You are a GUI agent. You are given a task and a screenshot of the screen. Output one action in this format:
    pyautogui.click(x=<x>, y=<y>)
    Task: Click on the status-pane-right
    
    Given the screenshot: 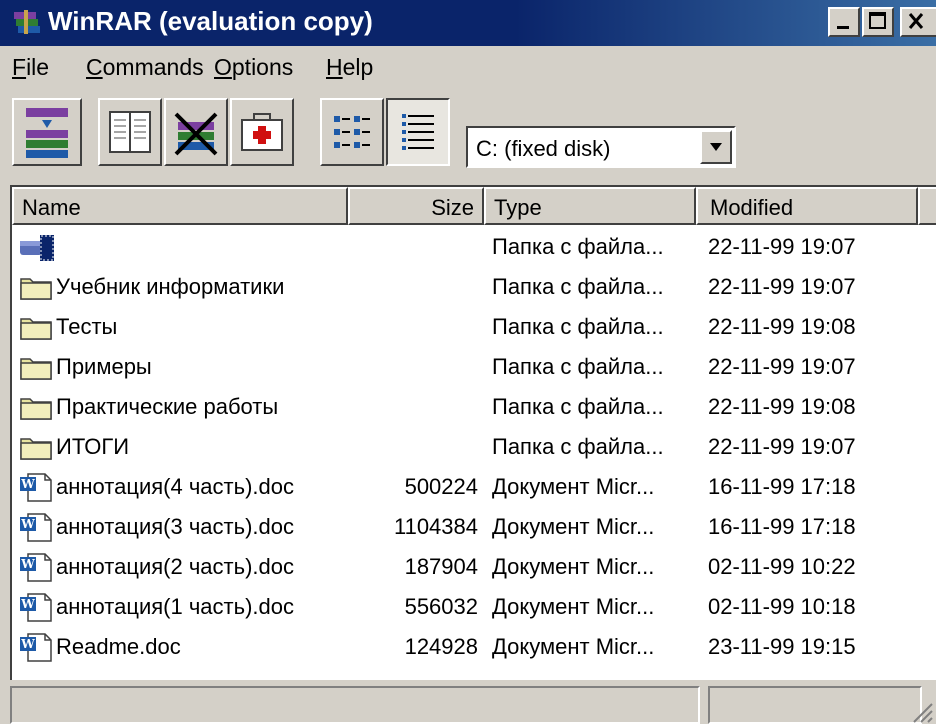 What is the action you would take?
    pyautogui.click(x=815, y=705)
    